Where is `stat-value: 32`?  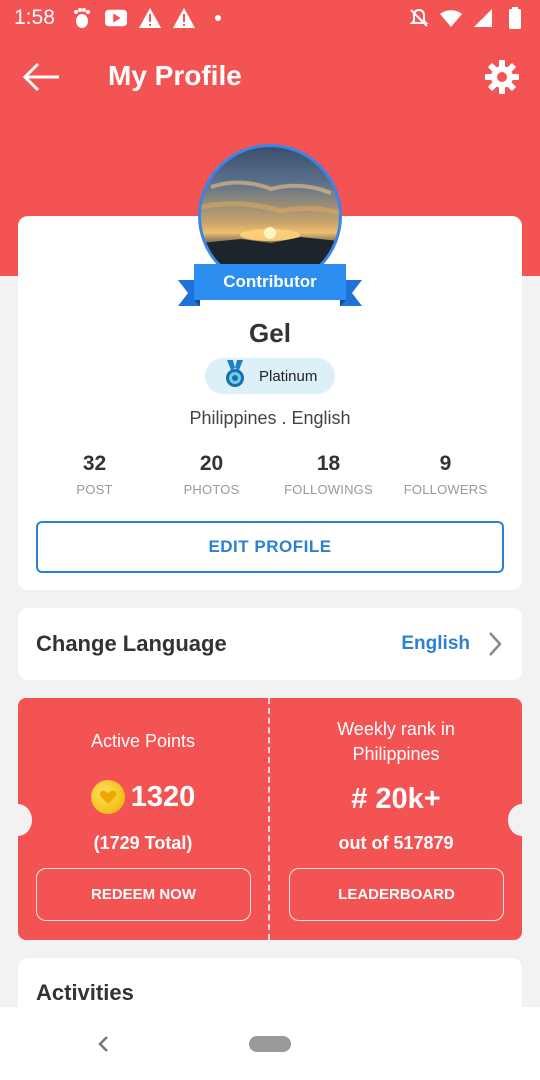 stat-value: 32 is located at coordinates (94, 463).